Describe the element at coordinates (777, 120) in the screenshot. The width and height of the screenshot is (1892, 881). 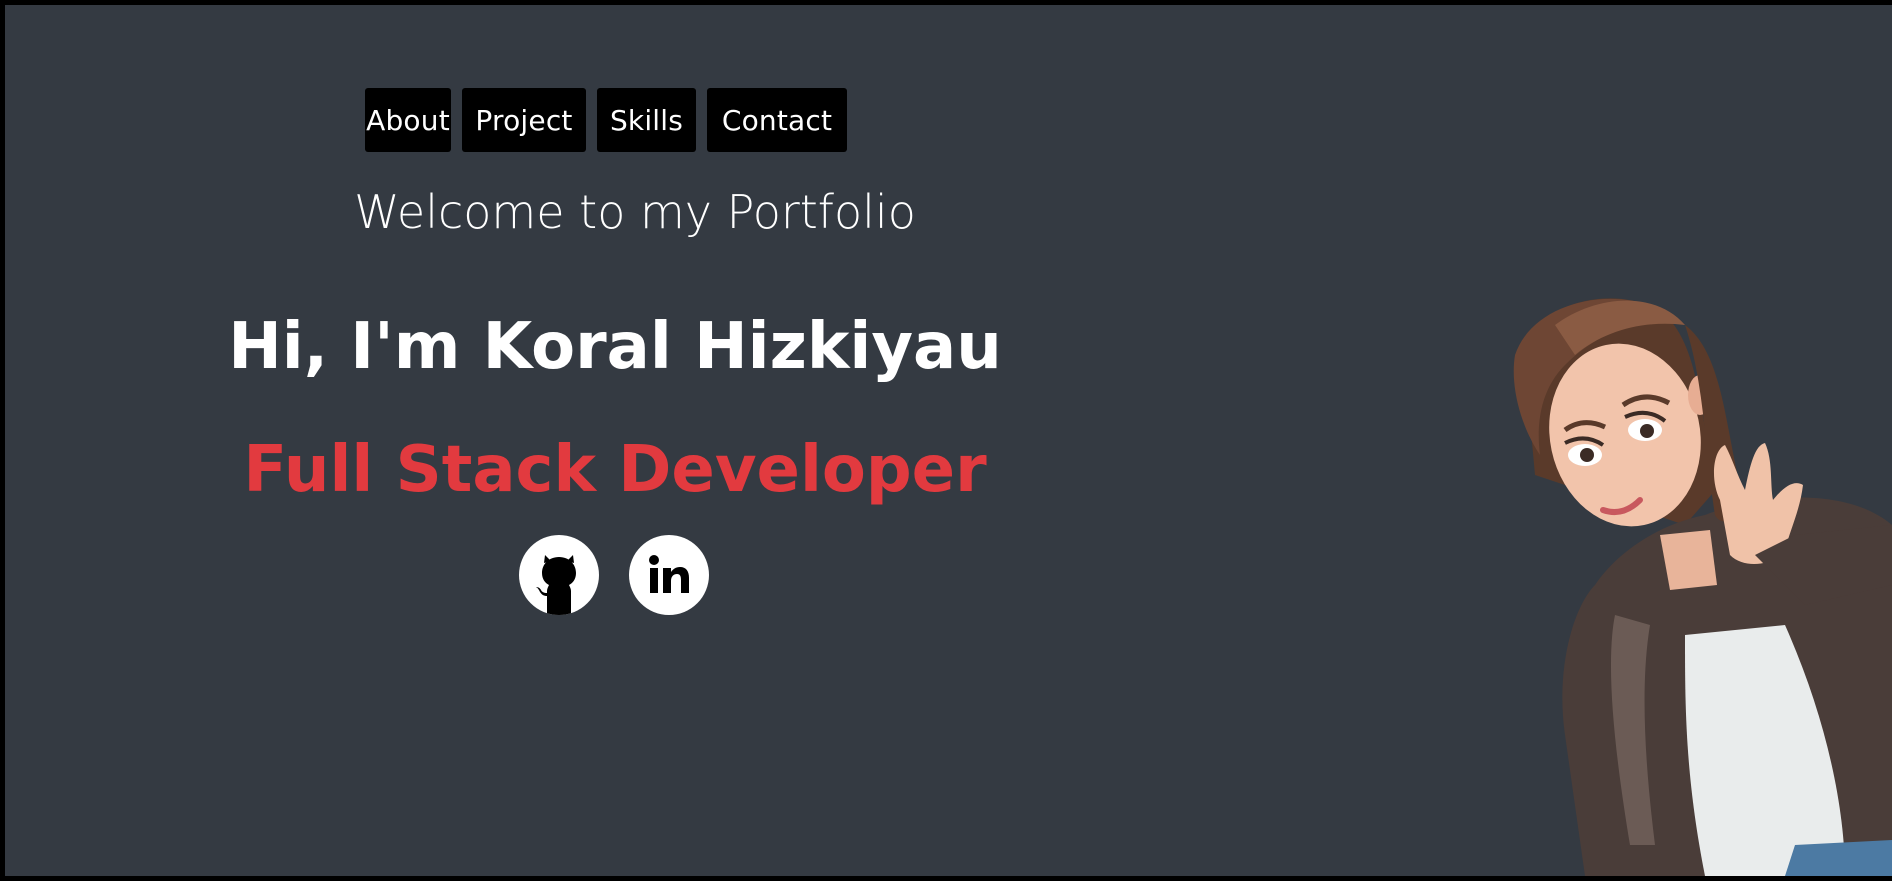
I see `nav-contact-button: Contact` at that location.